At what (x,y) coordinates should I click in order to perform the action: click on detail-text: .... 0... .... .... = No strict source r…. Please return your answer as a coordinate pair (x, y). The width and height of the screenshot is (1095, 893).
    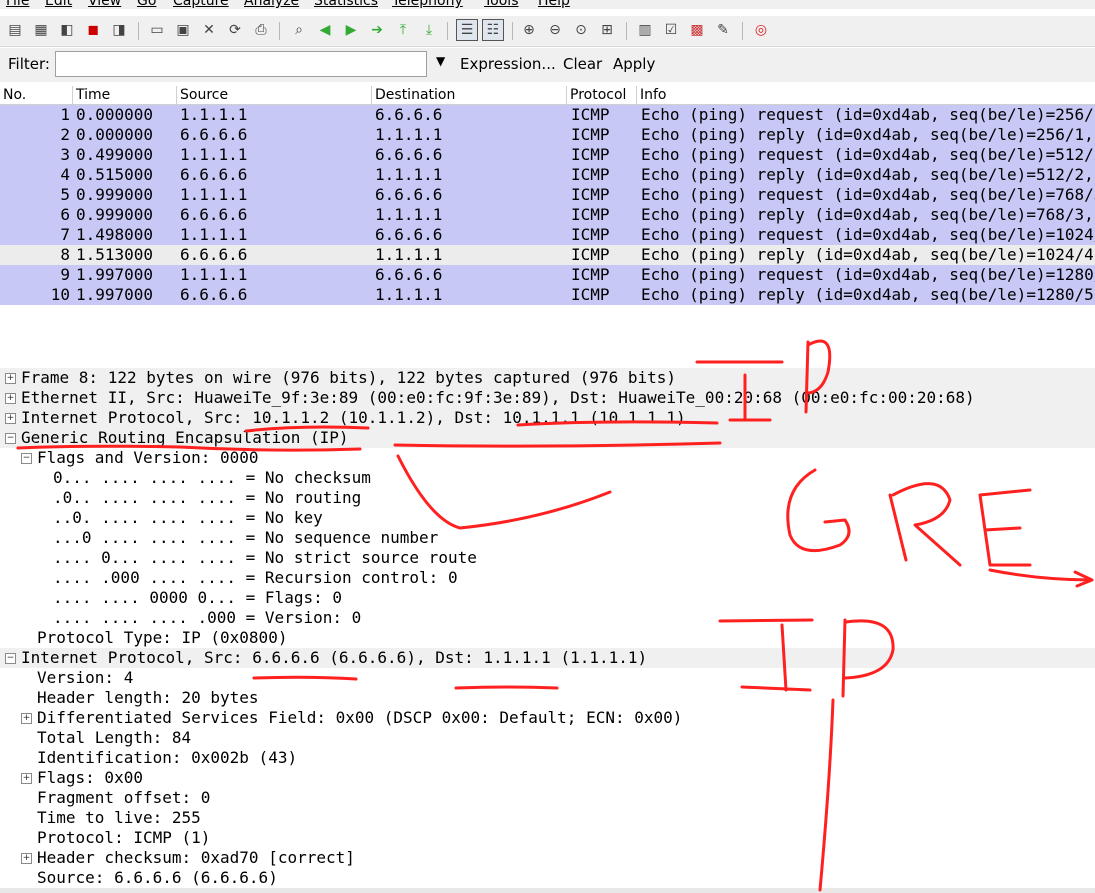
    Looking at the image, I should click on (265, 557).